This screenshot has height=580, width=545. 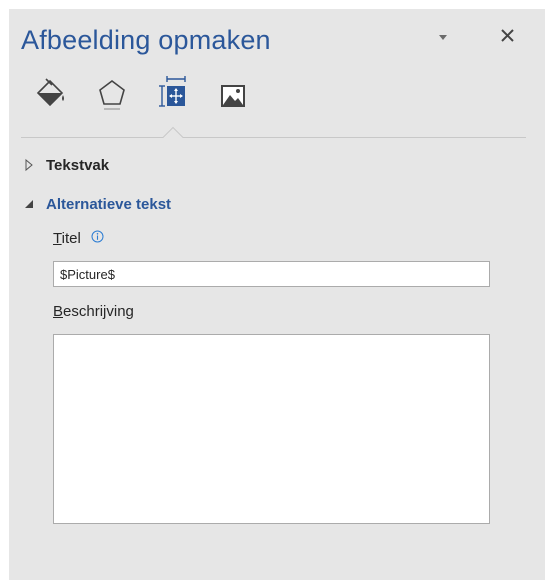 I want to click on tab-fill-and-line, so click(x=51, y=95).